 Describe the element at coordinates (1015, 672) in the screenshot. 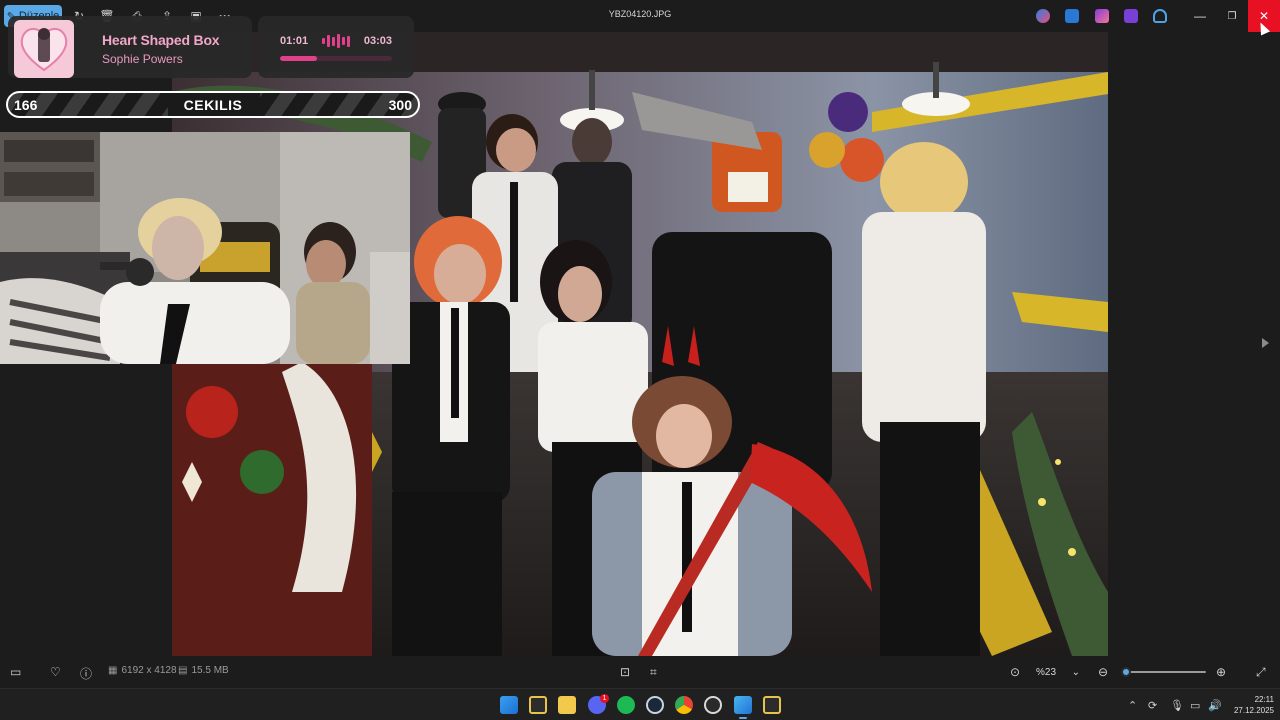

I see `fit-screen-icon: ⊙` at that location.